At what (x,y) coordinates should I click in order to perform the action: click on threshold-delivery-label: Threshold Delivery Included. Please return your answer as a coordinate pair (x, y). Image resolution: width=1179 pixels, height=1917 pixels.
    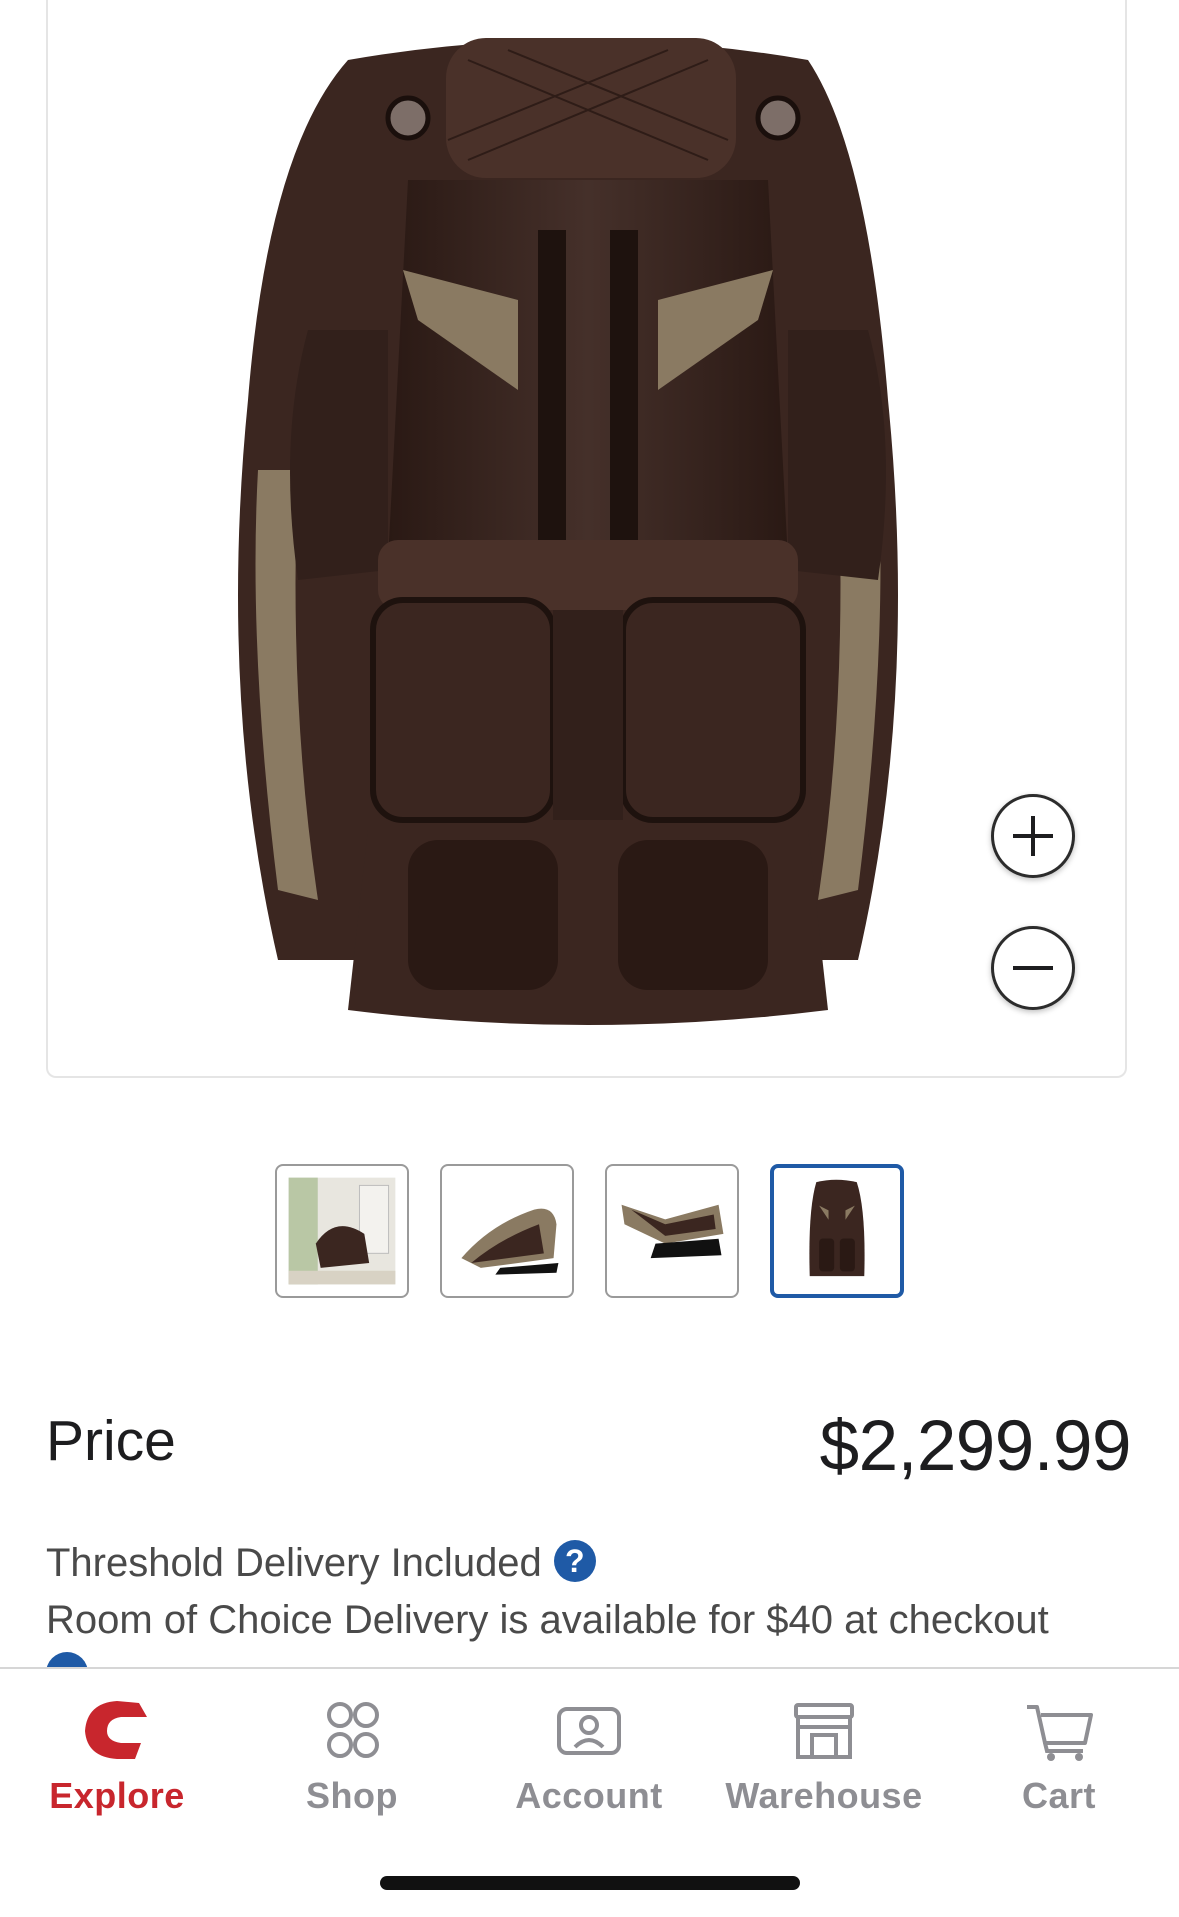
    Looking at the image, I should click on (294, 1563).